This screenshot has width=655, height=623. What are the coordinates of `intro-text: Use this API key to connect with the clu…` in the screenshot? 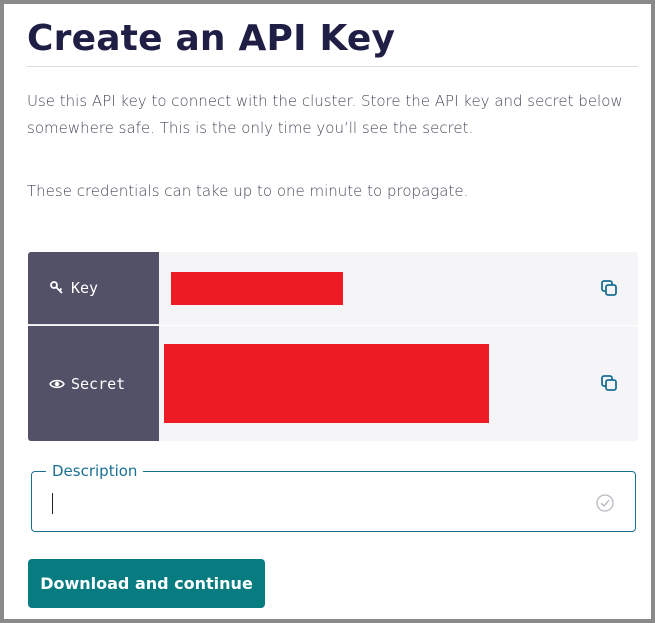 It's located at (325, 114).